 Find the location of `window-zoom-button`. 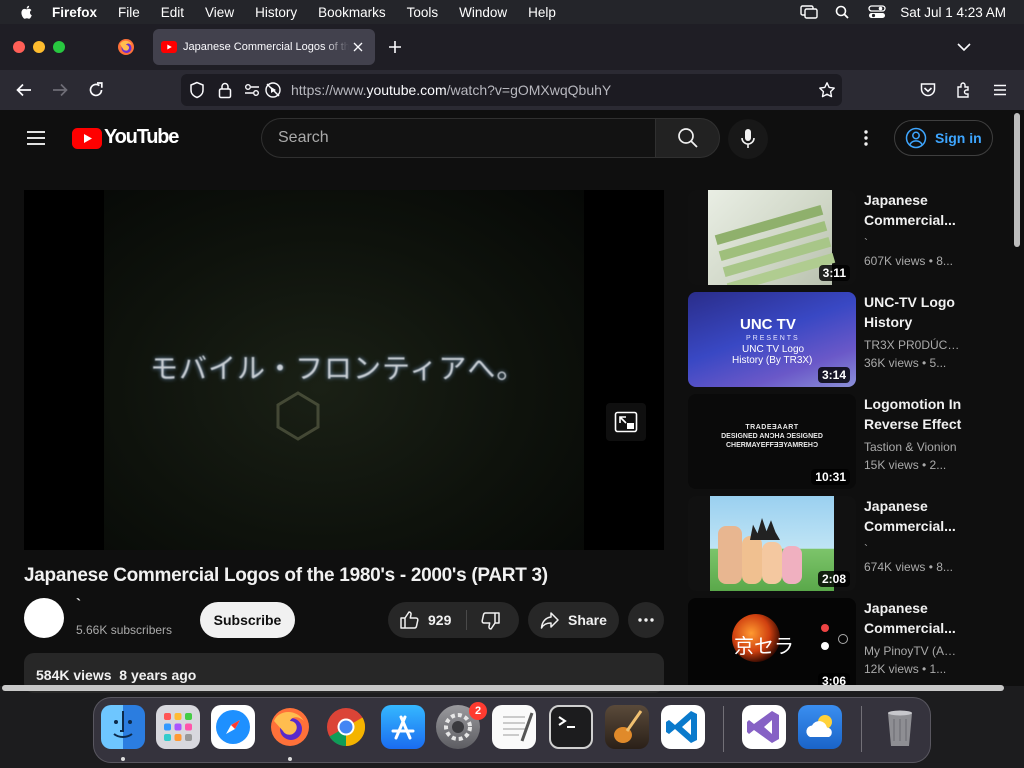

window-zoom-button is located at coordinates (59, 47).